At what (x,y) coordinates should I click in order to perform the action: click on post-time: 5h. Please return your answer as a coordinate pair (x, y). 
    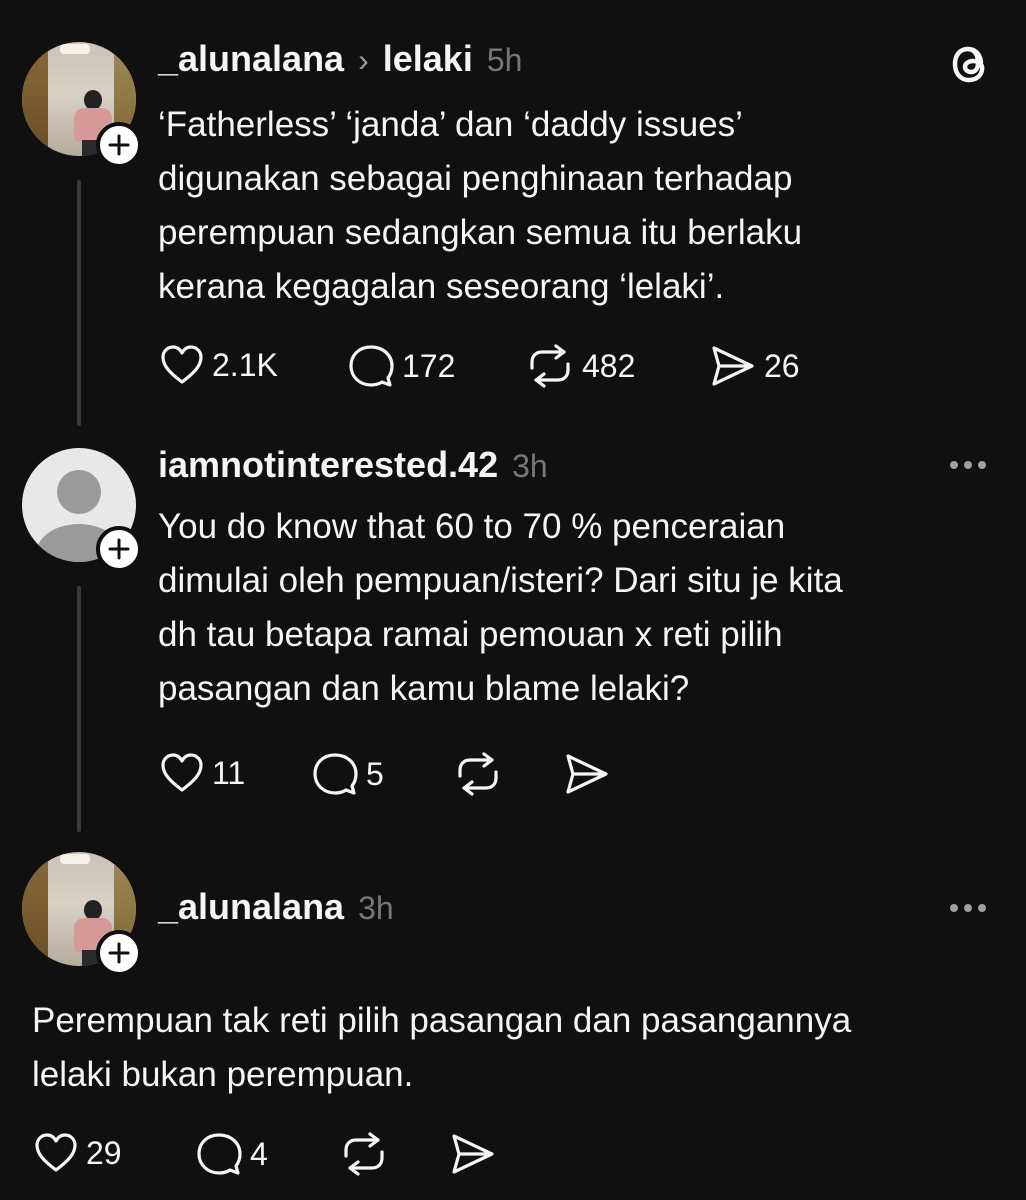
    Looking at the image, I should click on (504, 60).